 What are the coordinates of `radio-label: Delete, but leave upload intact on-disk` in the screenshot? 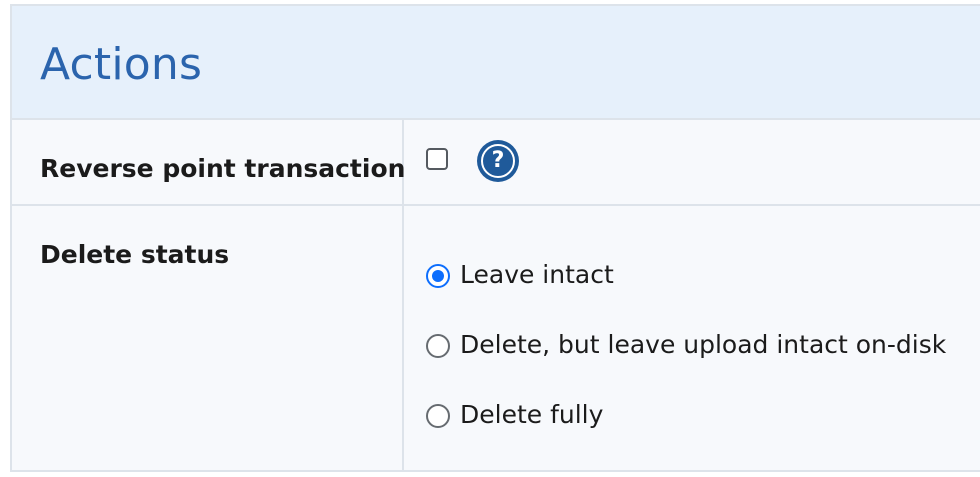 It's located at (703, 344).